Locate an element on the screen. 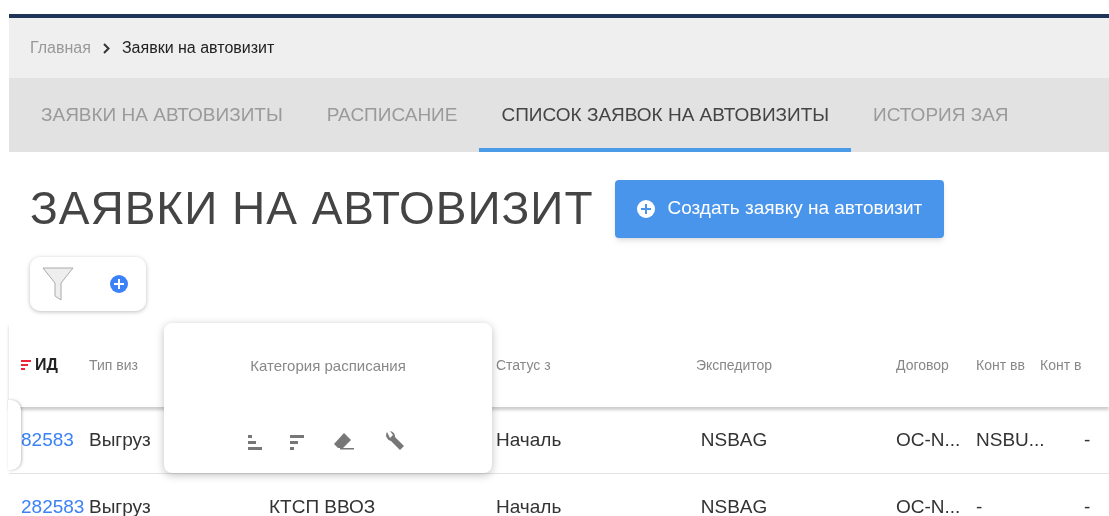 The height and width of the screenshot is (516, 1109). column-header: Тип виз is located at coordinates (113, 365).